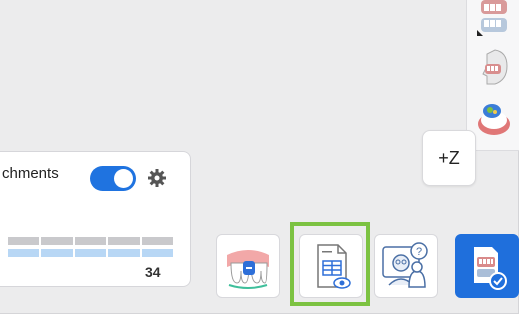 Image resolution: width=523 pixels, height=318 pixels. I want to click on case-approved-button, so click(487, 266).